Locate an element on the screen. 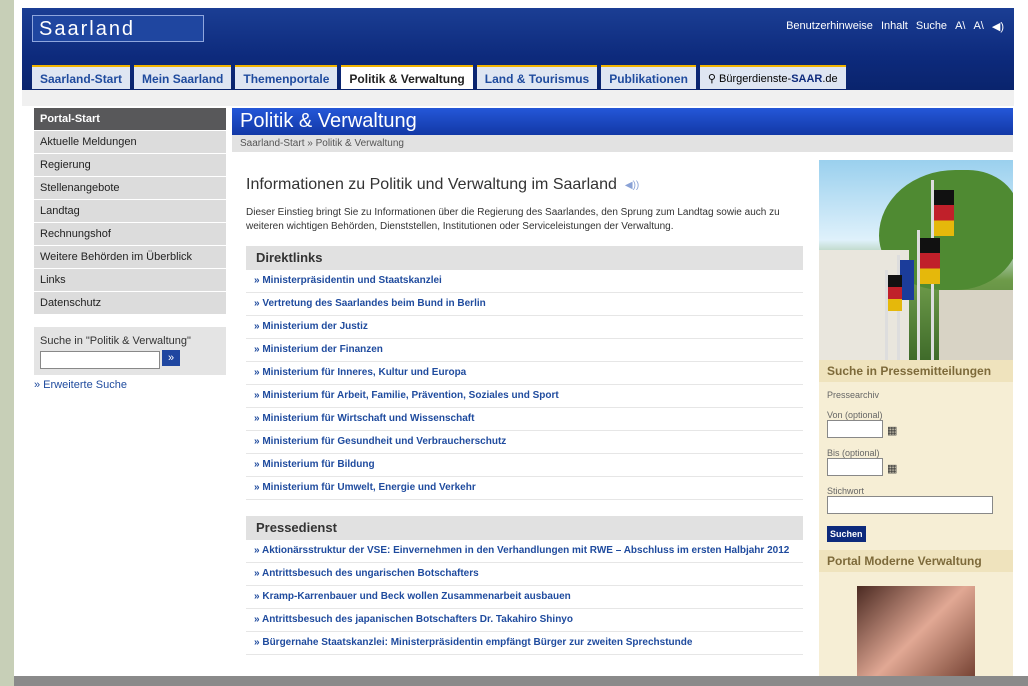 The height and width of the screenshot is (686, 1028). site-logo: Saarland is located at coordinates (118, 28).